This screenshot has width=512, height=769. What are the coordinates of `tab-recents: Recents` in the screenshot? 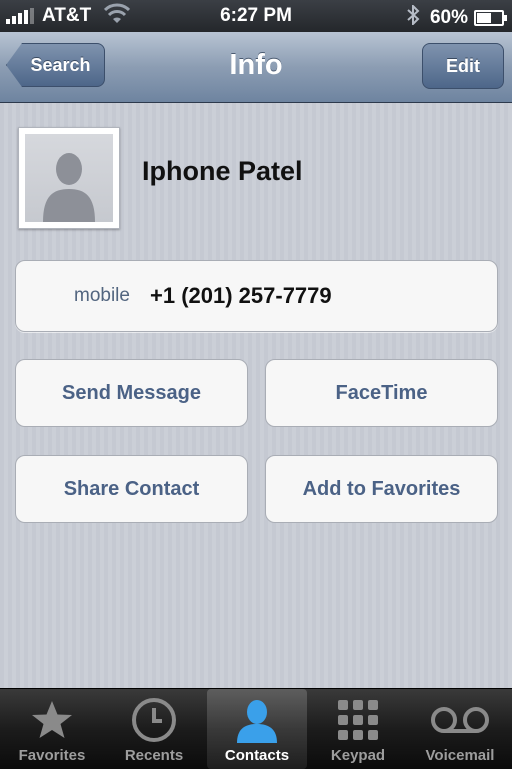 It's located at (154, 729).